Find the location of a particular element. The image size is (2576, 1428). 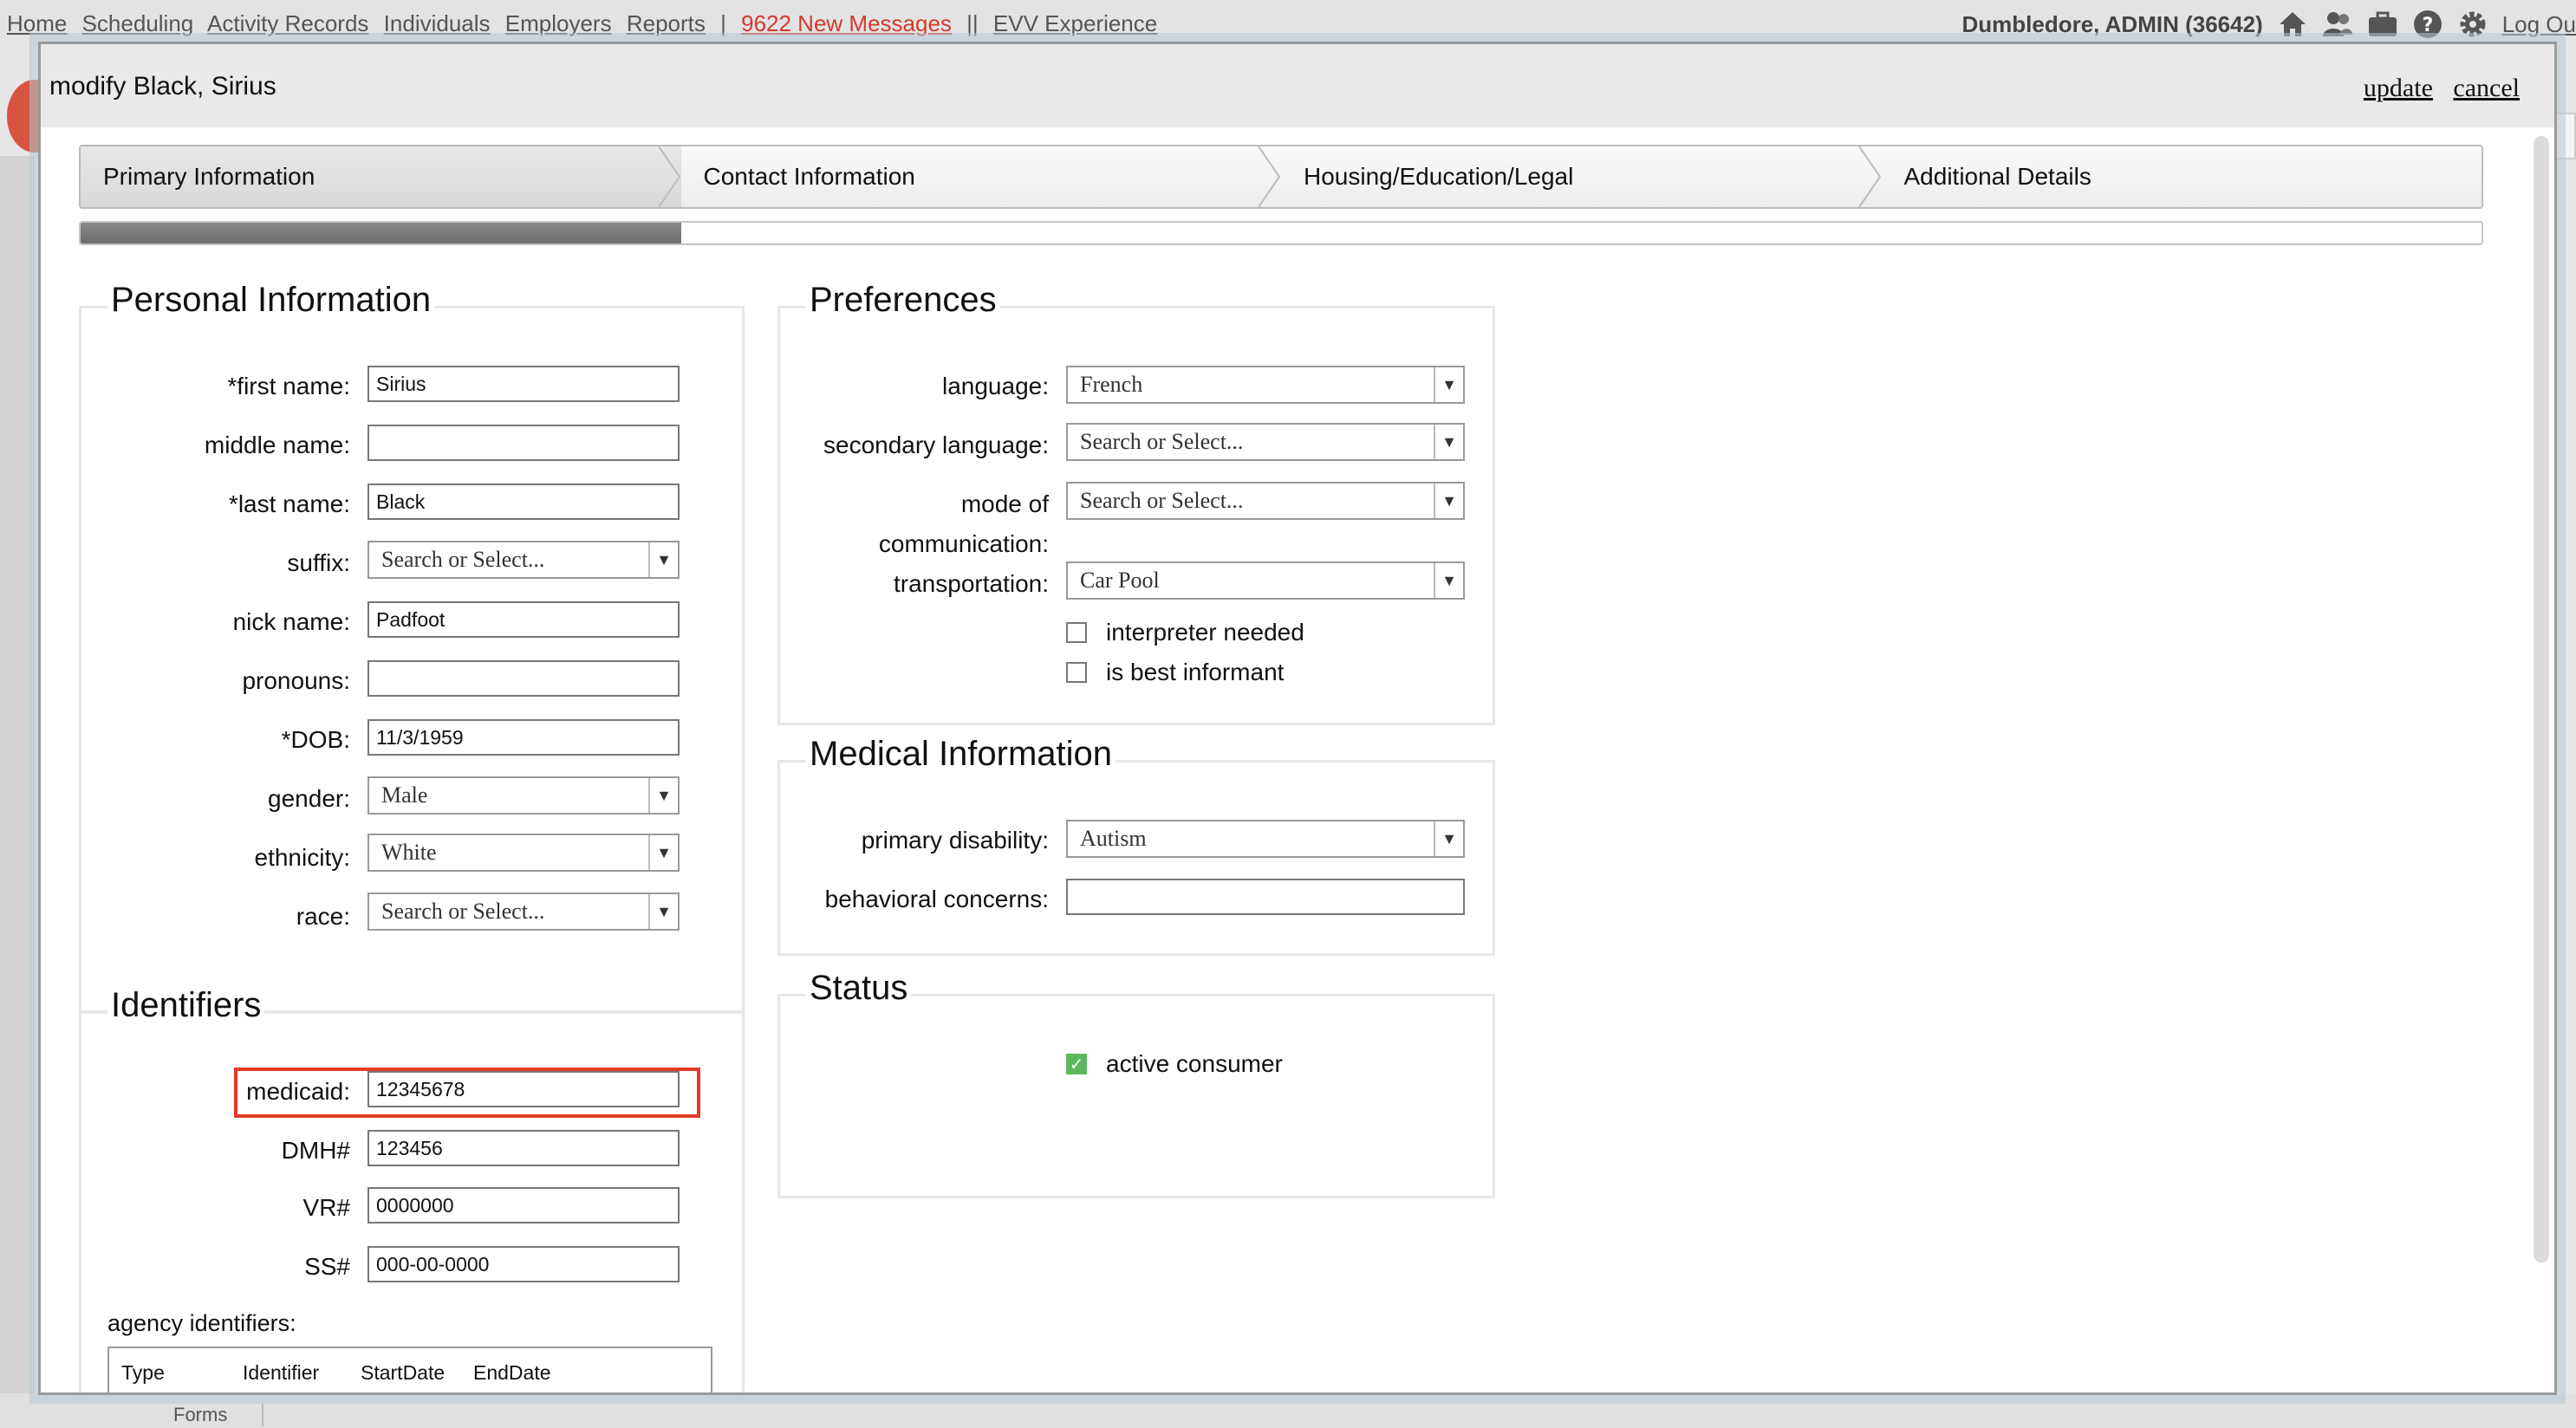

column-end-date: EndDate is located at coordinates (529, 1373).